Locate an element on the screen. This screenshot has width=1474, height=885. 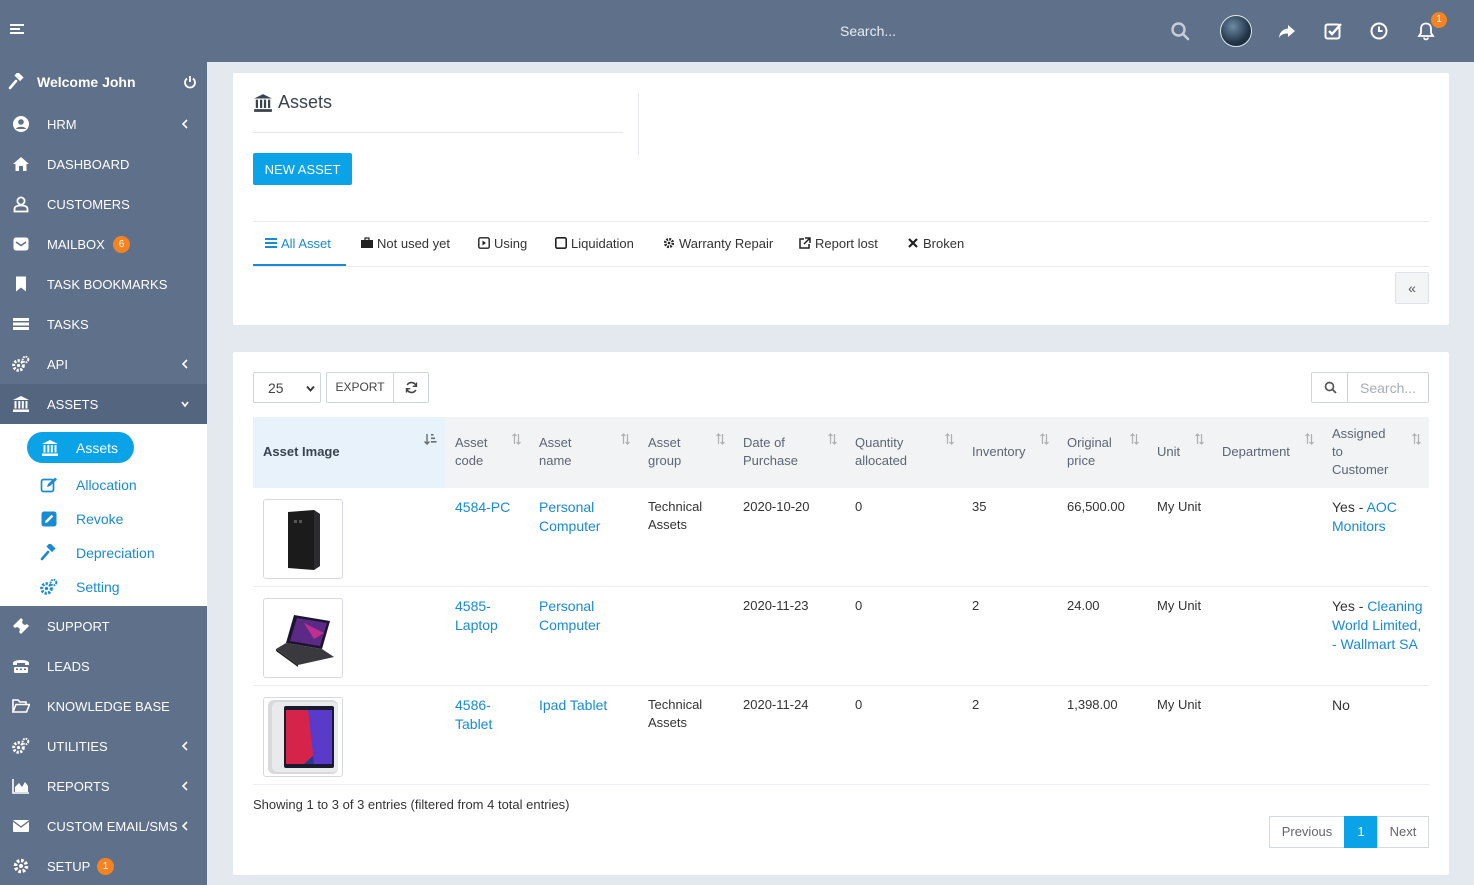
tab-all-asset: All Asset is located at coordinates (299, 250).